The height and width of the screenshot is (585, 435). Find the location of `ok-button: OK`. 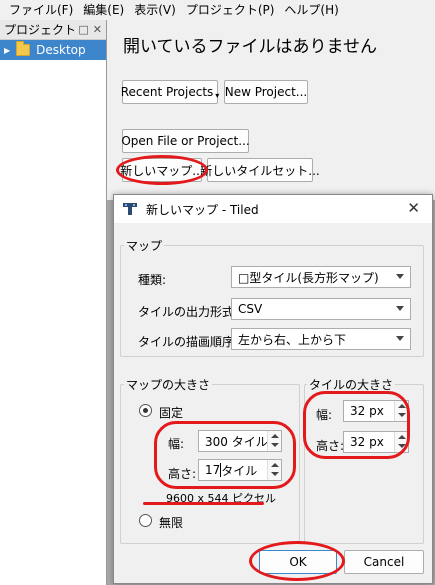

ok-button: OK is located at coordinates (298, 562).